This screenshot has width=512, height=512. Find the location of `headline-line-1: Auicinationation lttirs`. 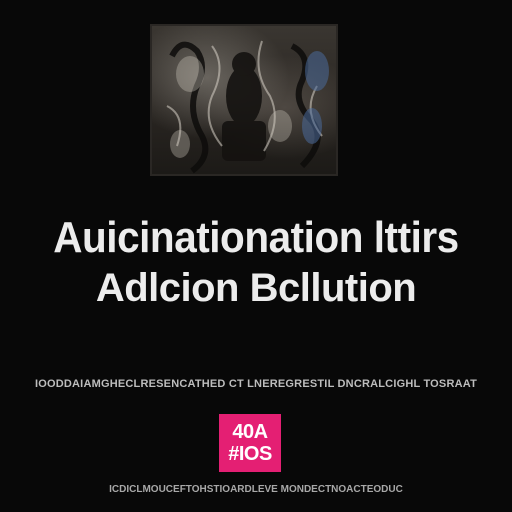

headline-line-1: Auicinationation lttirs is located at coordinates (256, 237).